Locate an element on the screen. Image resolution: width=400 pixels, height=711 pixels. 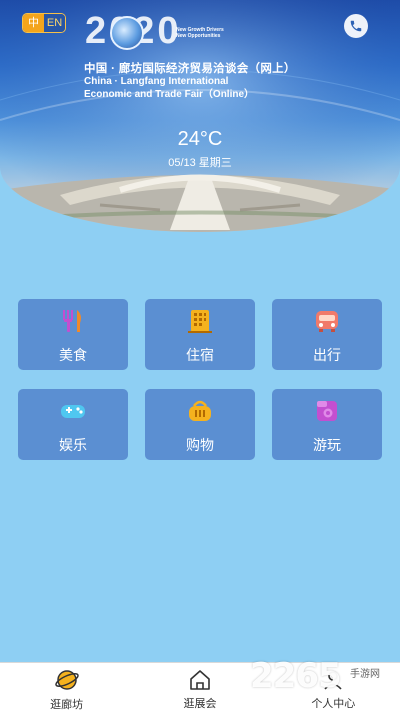
service-tile-hotel: 住宿 is located at coordinates (200, 334).